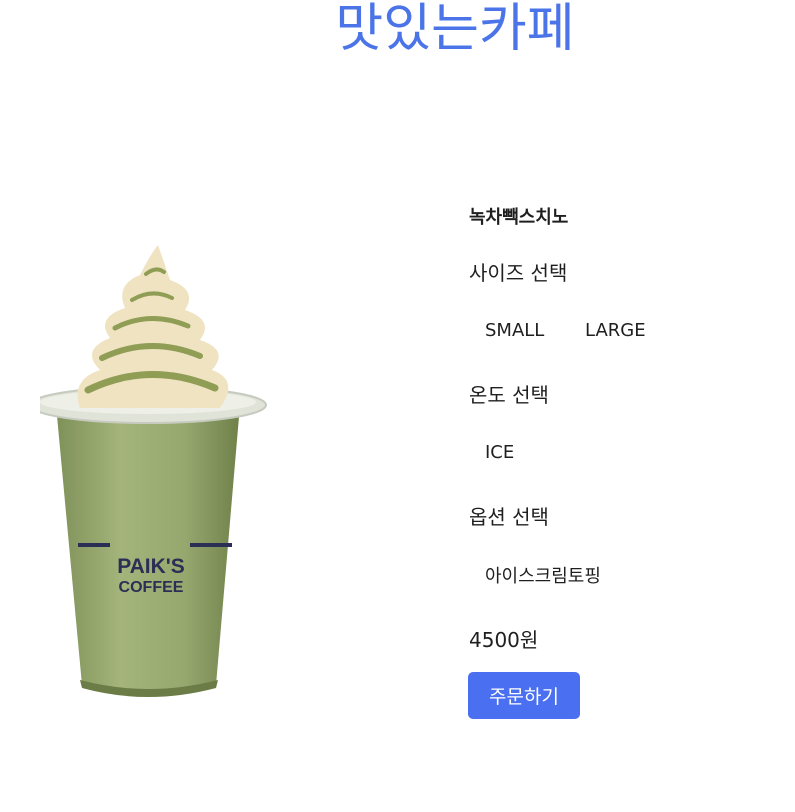 This screenshot has height=812, width=795. I want to click on size-option-large: LARGE, so click(615, 330).